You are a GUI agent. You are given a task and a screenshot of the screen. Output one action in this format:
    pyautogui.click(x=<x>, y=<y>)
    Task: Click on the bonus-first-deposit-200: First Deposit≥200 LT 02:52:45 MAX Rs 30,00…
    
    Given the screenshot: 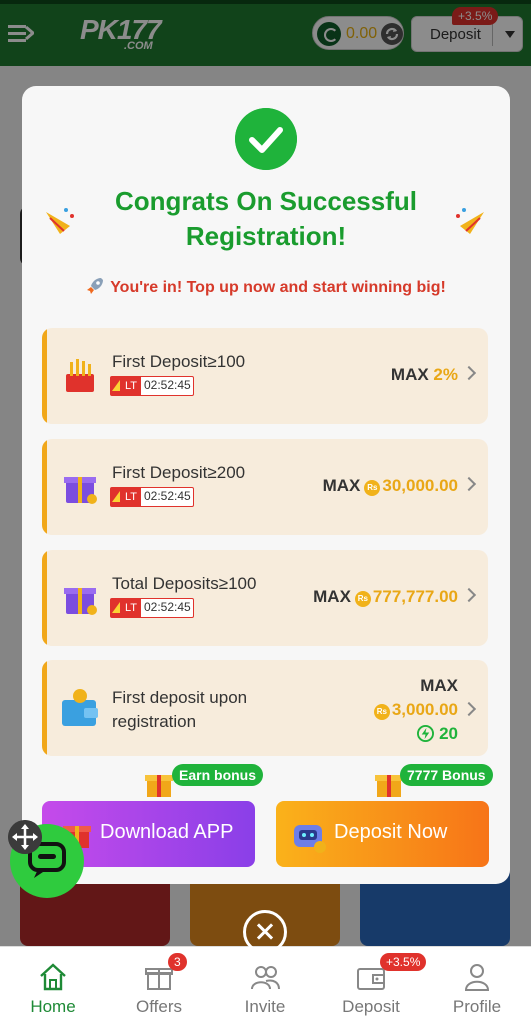 What is the action you would take?
    pyautogui.click(x=265, y=487)
    